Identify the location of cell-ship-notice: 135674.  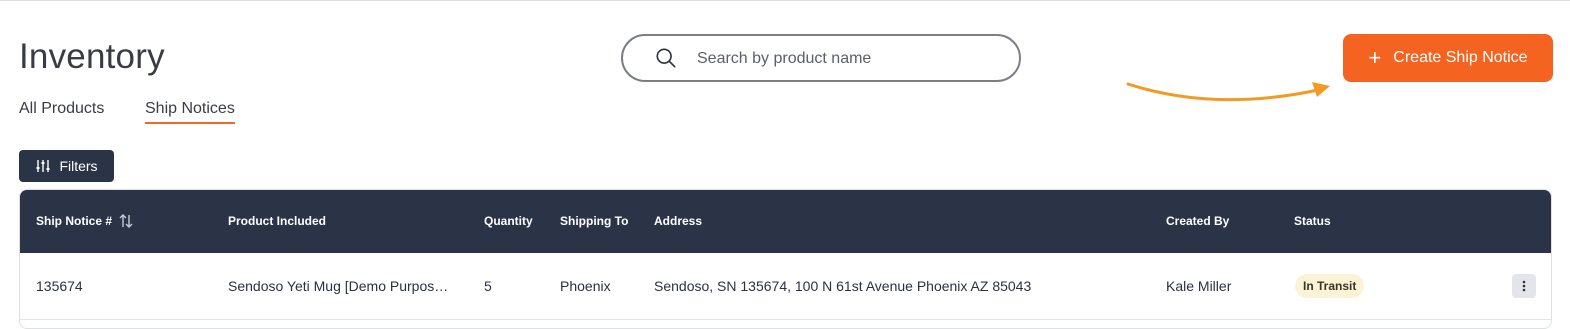
(59, 286).